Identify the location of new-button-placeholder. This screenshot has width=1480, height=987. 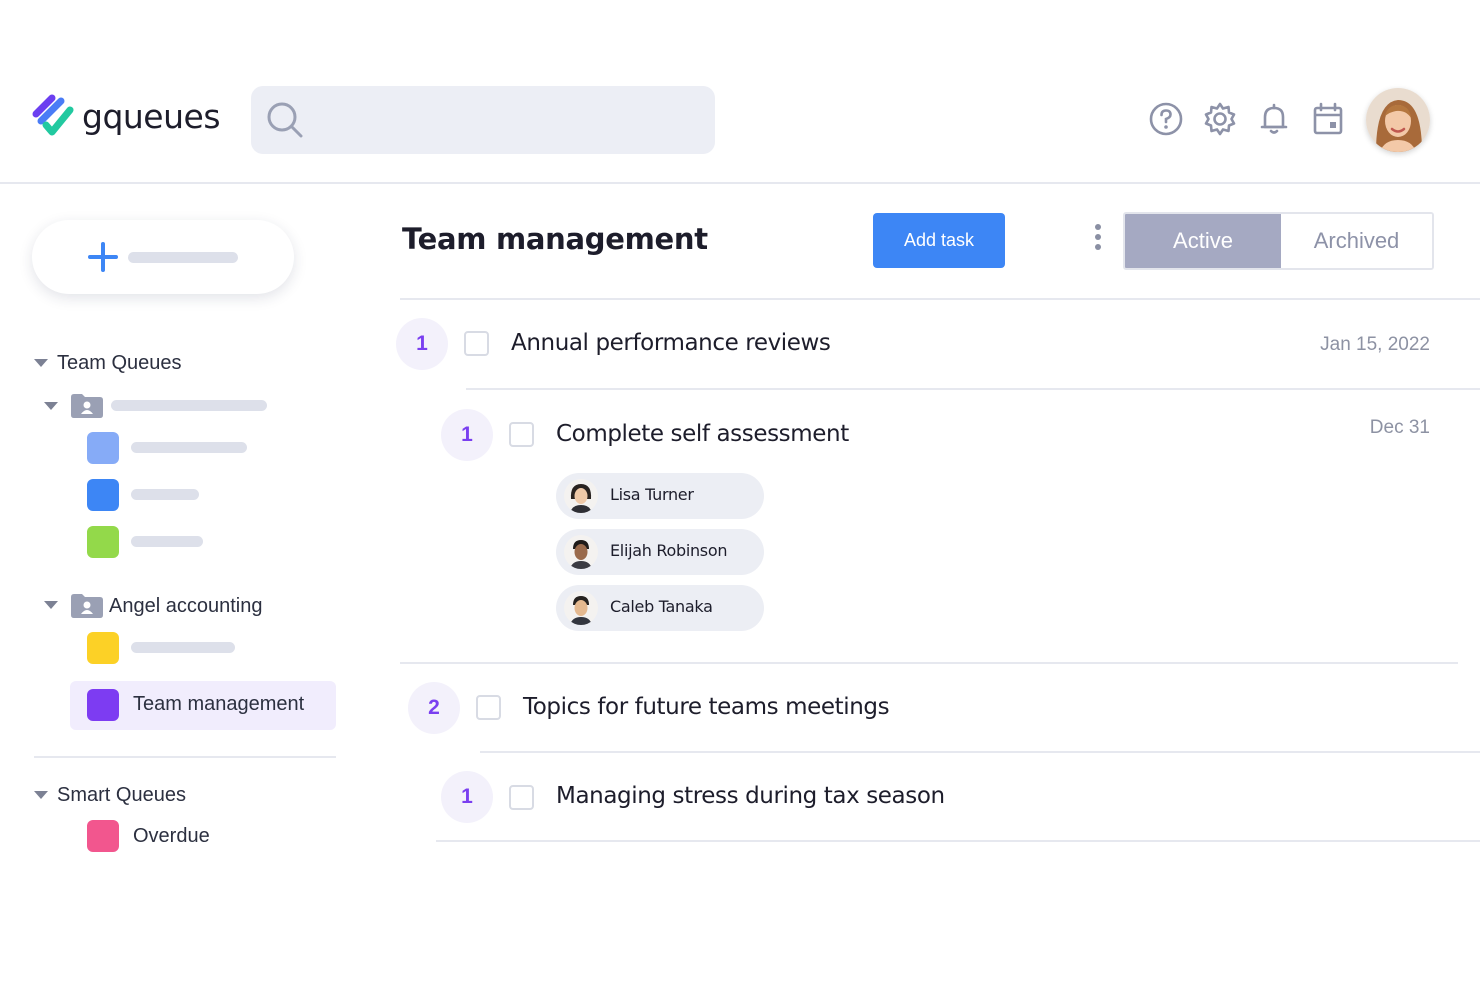
(183, 257).